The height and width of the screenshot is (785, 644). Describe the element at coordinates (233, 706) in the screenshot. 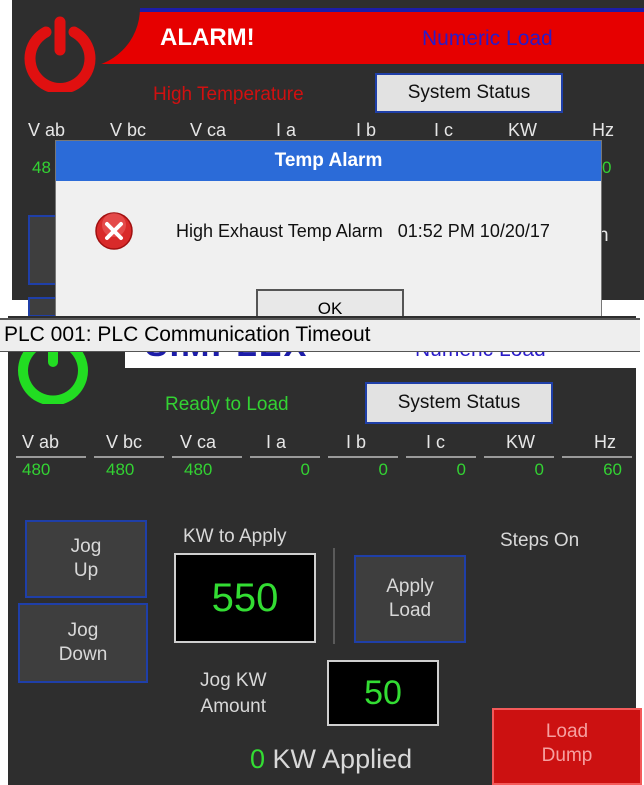

I see `jog-kw-amount-line2: Amount` at that location.